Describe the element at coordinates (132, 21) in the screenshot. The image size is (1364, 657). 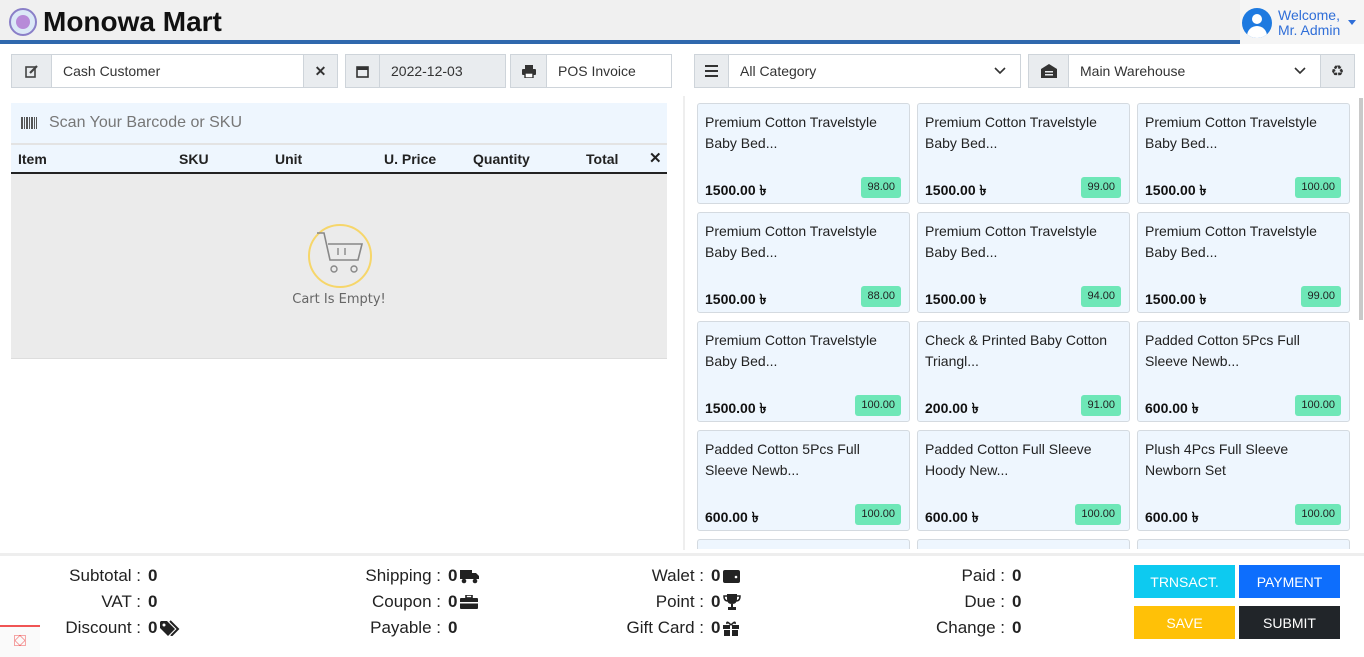
I see `app-title: Monowa Mart` at that location.